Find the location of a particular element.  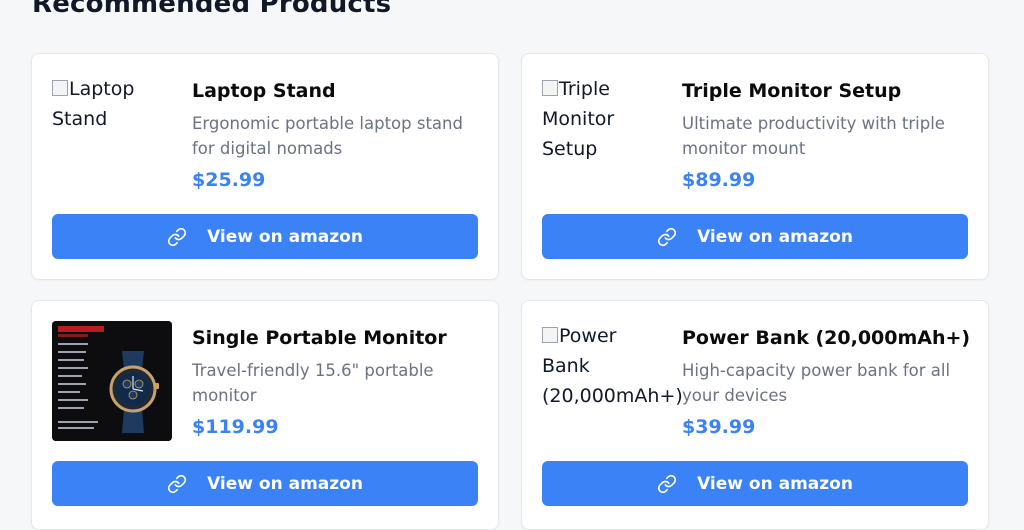

product-title: Power Bank (20,000mAh+) is located at coordinates (826, 338).